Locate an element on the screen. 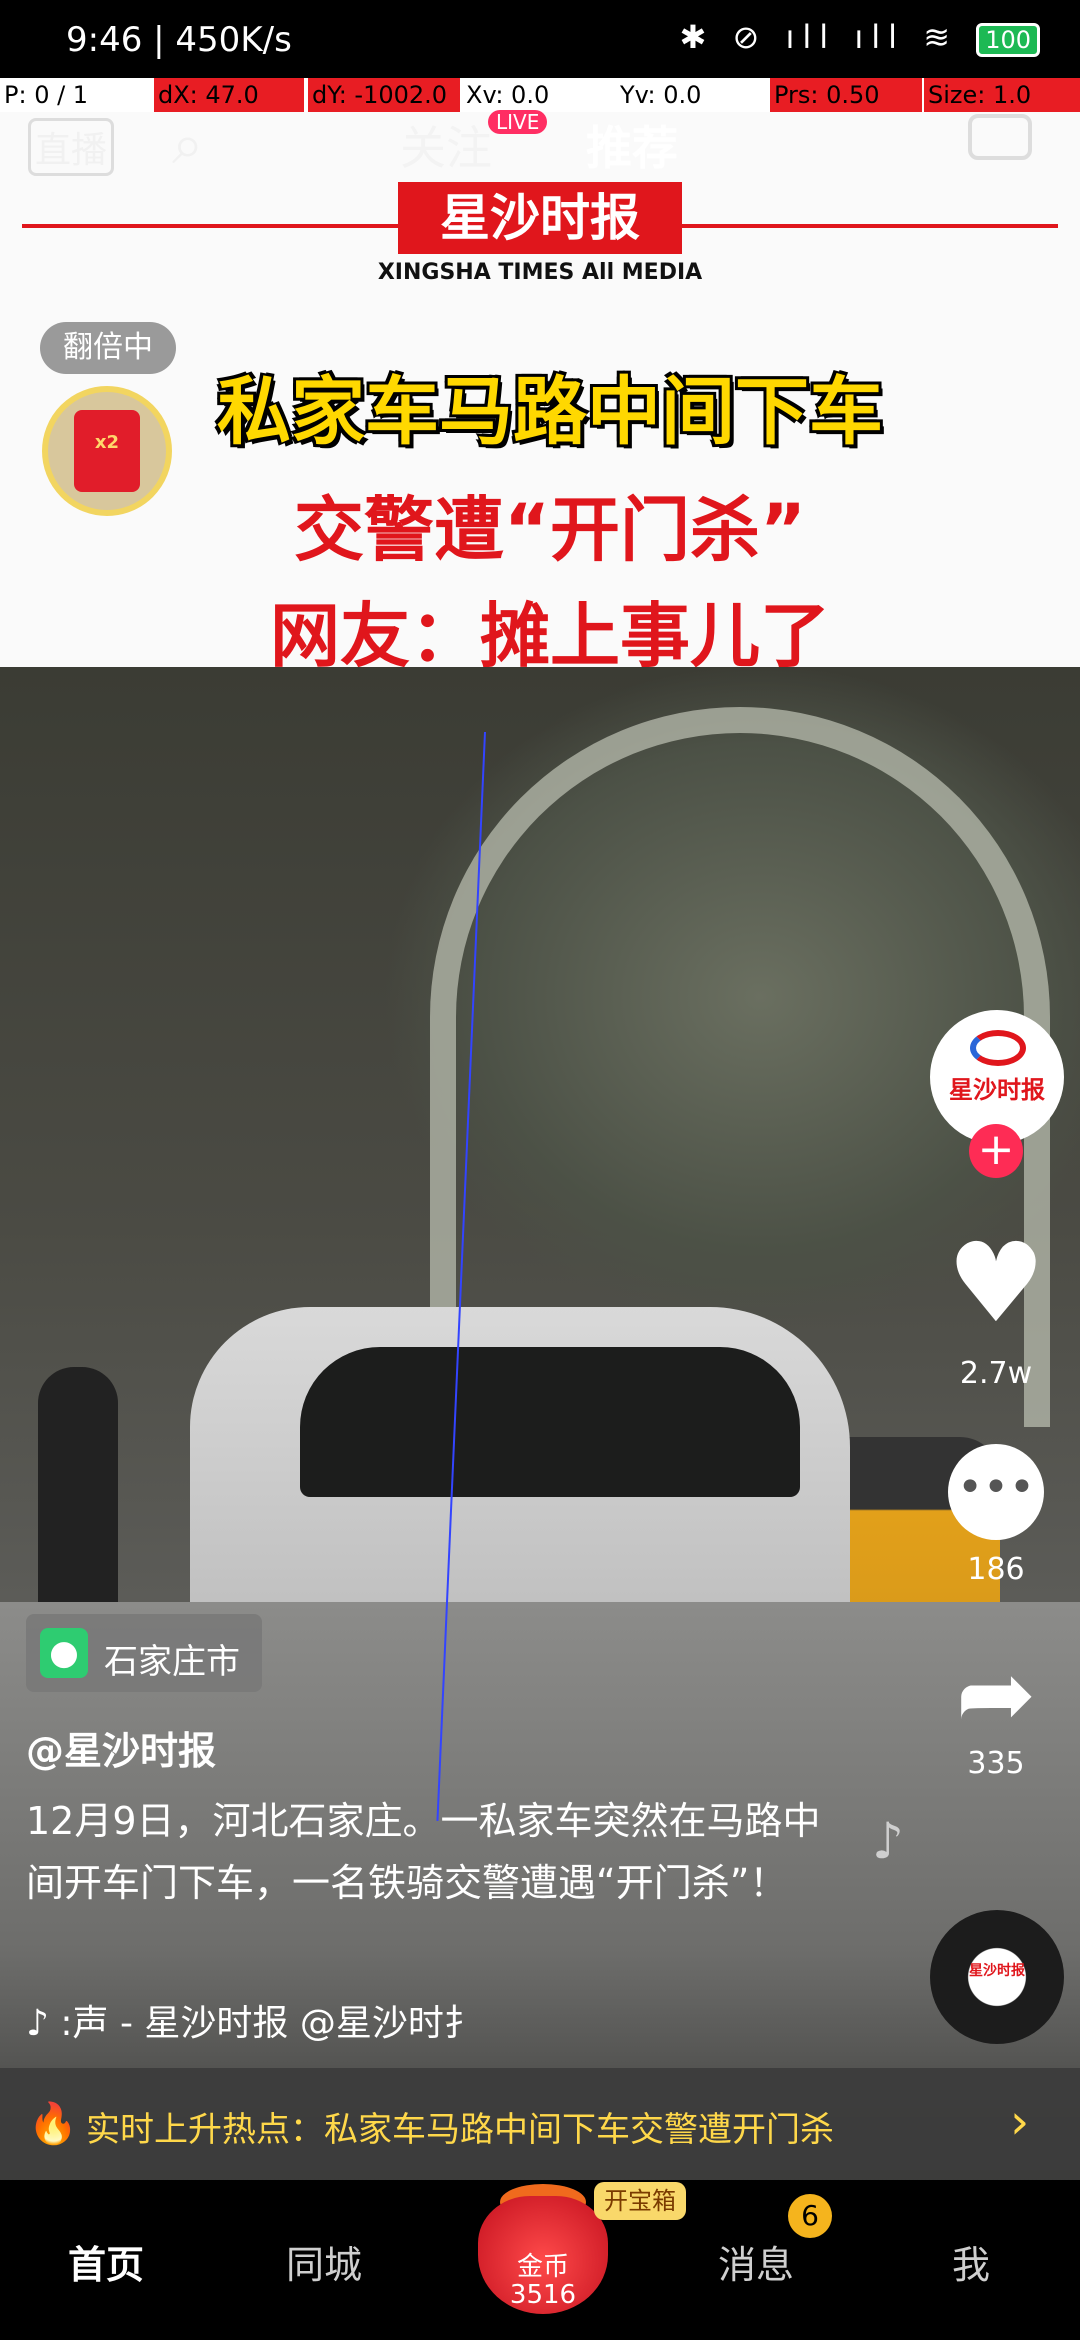  debug-size: Size: 1.0 is located at coordinates (1002, 95).